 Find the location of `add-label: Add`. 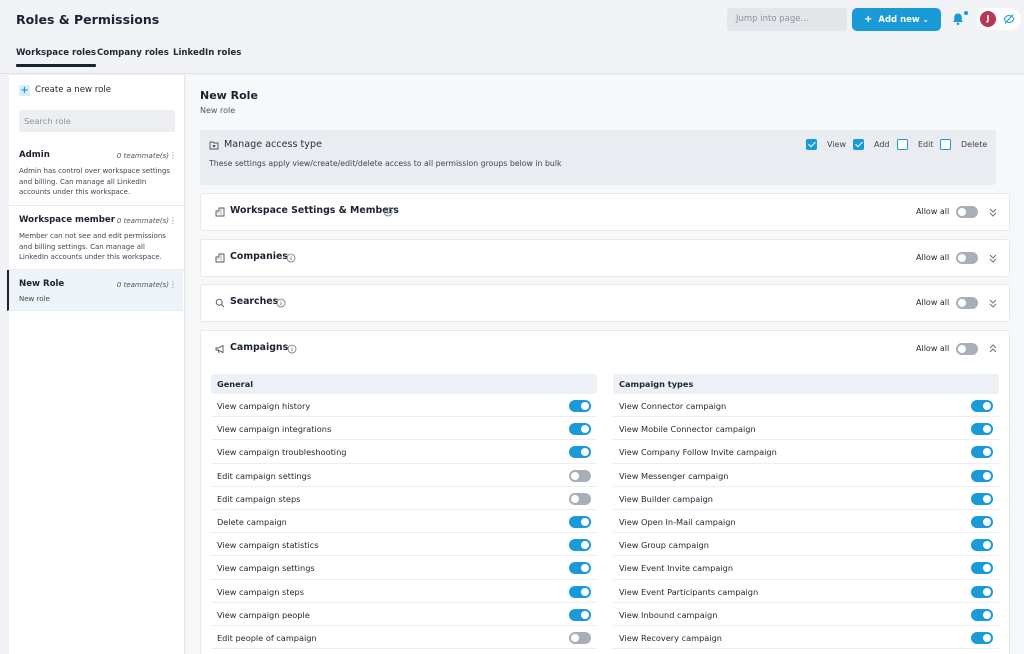

add-label: Add is located at coordinates (882, 144).